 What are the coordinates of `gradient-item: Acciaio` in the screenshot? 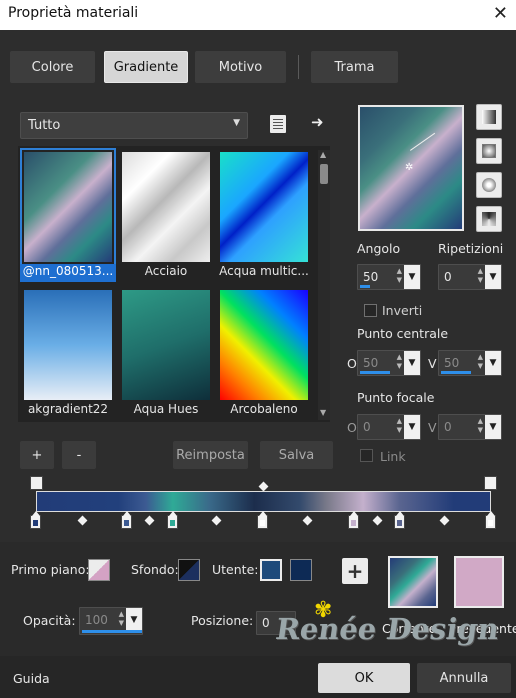 It's located at (166, 215).